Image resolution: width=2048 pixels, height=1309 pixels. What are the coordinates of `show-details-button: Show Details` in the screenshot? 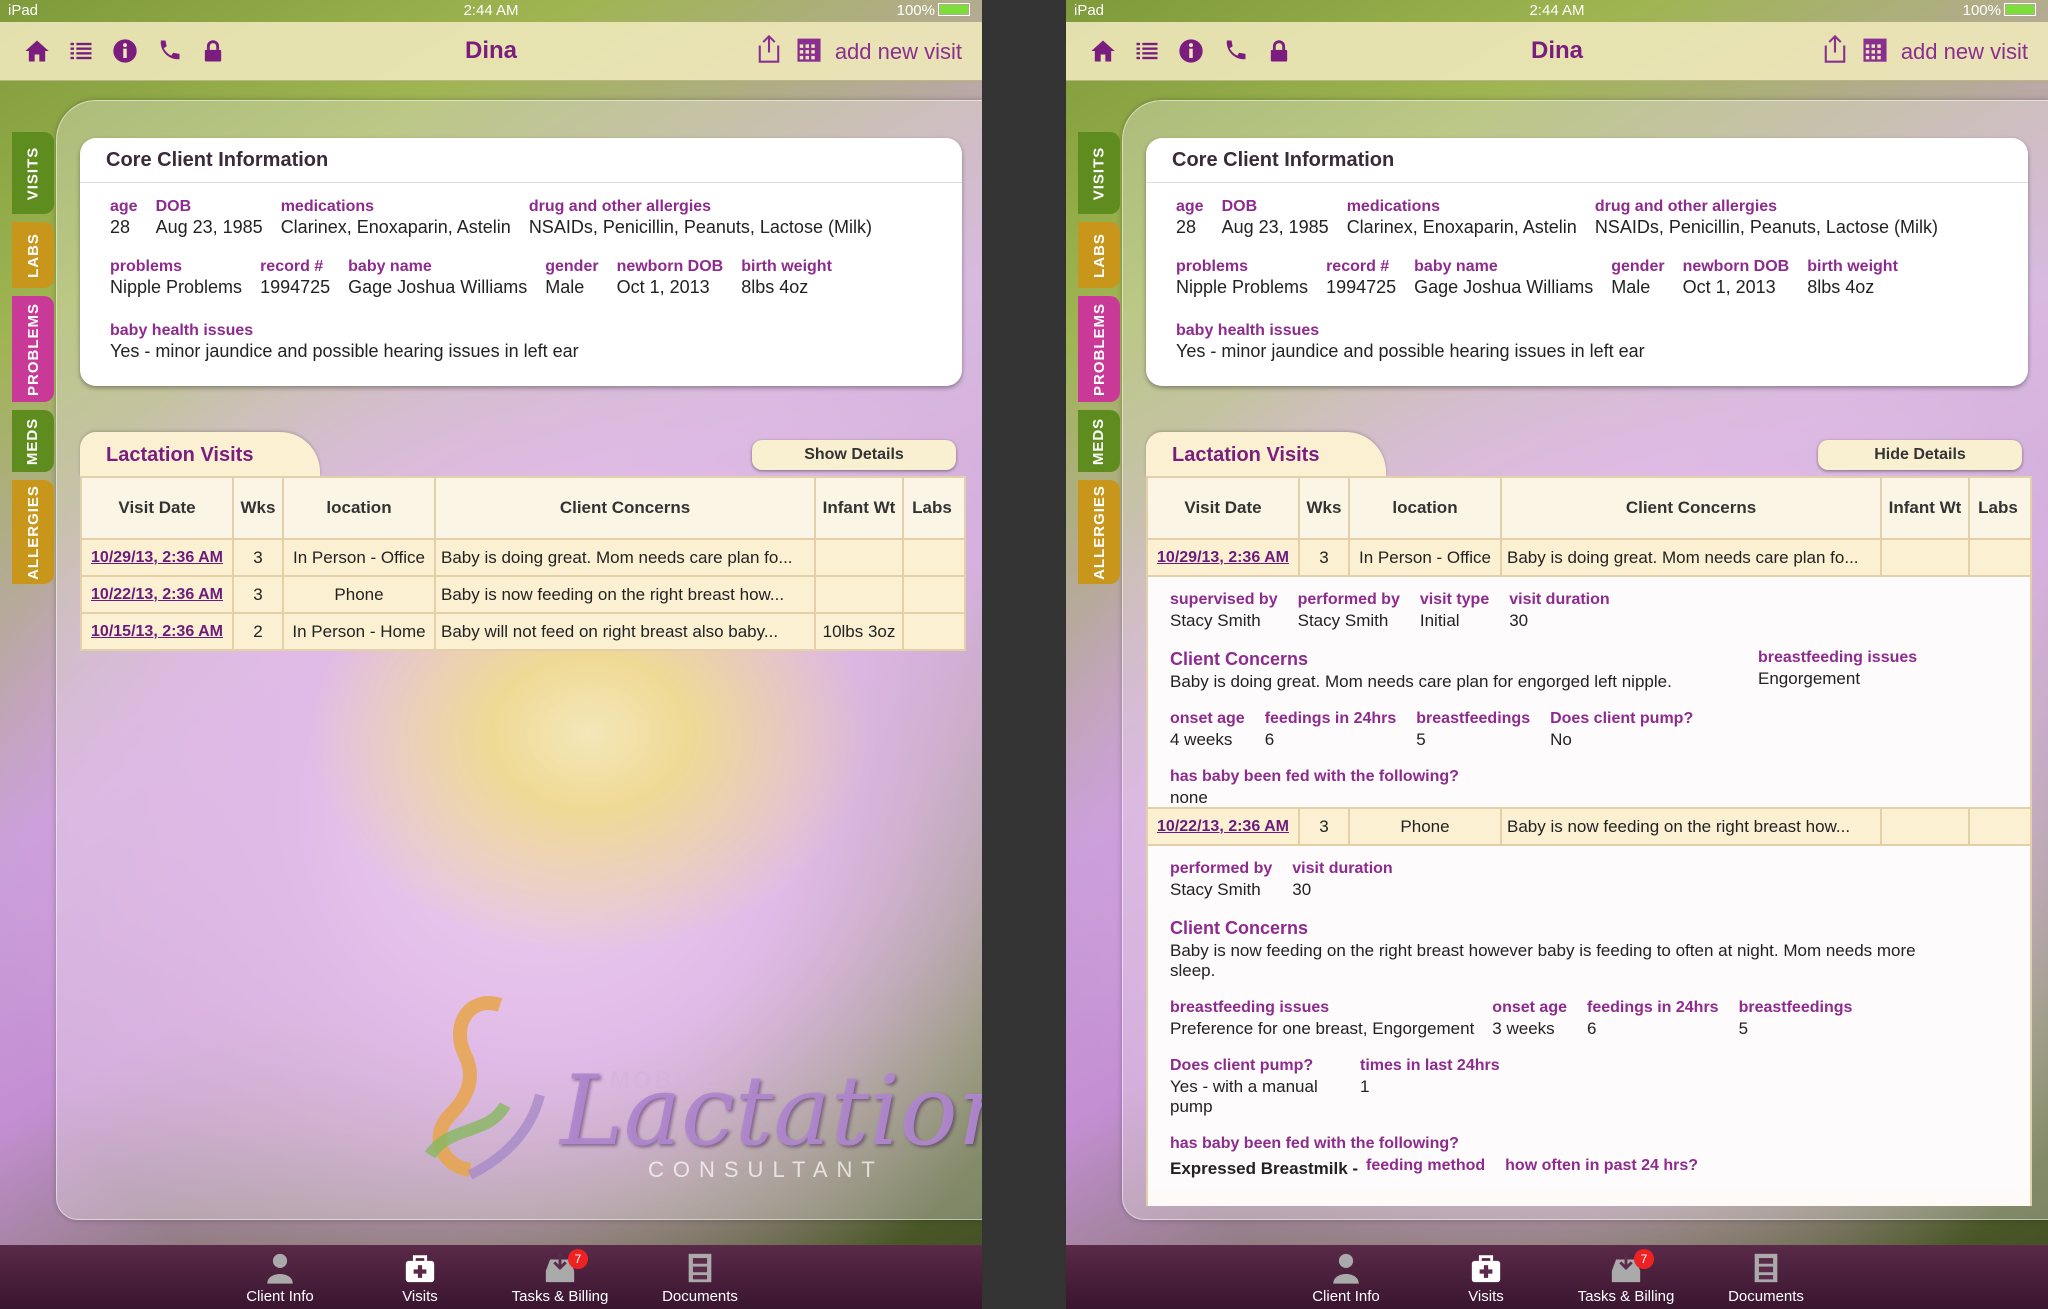 It's located at (854, 455).